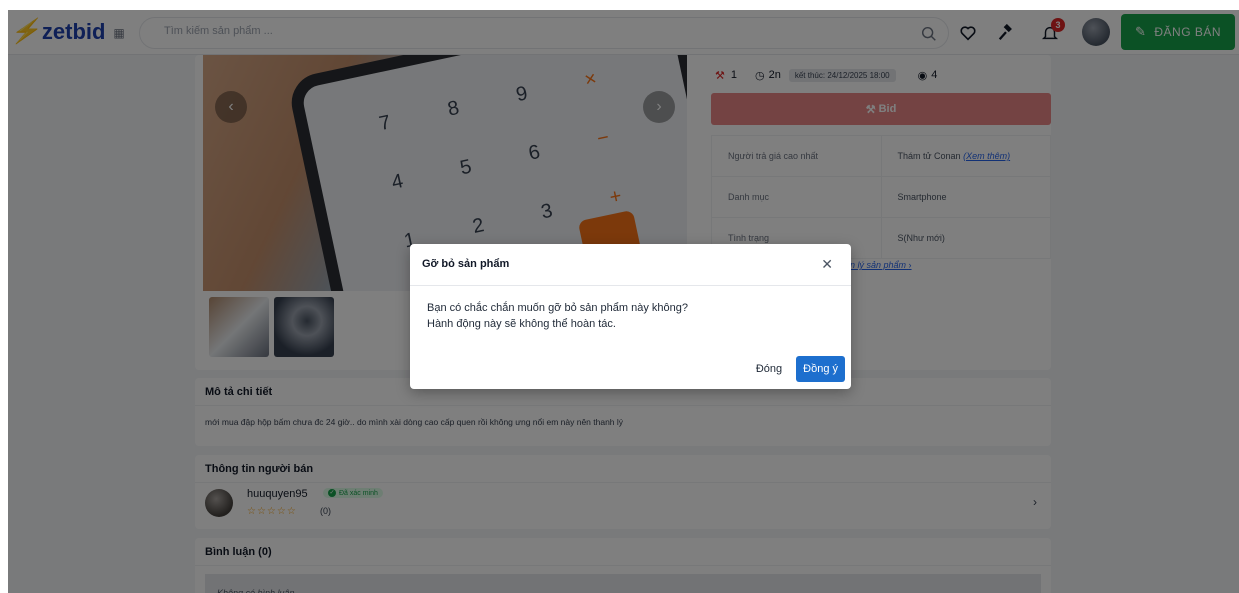 Image resolution: width=1239 pixels, height=593 pixels. What do you see at coordinates (769, 369) in the screenshot?
I see `cancel-button: Đóng` at bounding box center [769, 369].